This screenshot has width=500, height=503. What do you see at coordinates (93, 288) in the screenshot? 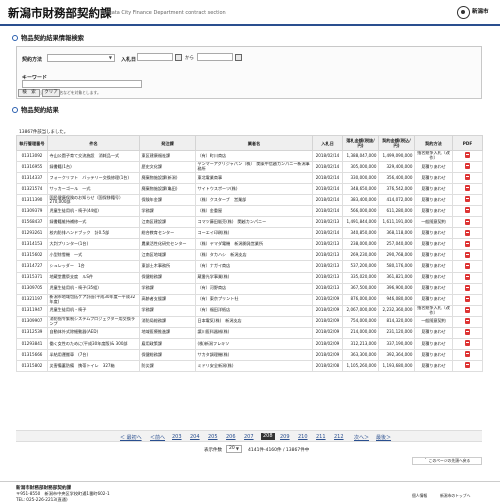
I see `row-name: 児童生徒用机・椅子(35組)` at bounding box center [93, 288].